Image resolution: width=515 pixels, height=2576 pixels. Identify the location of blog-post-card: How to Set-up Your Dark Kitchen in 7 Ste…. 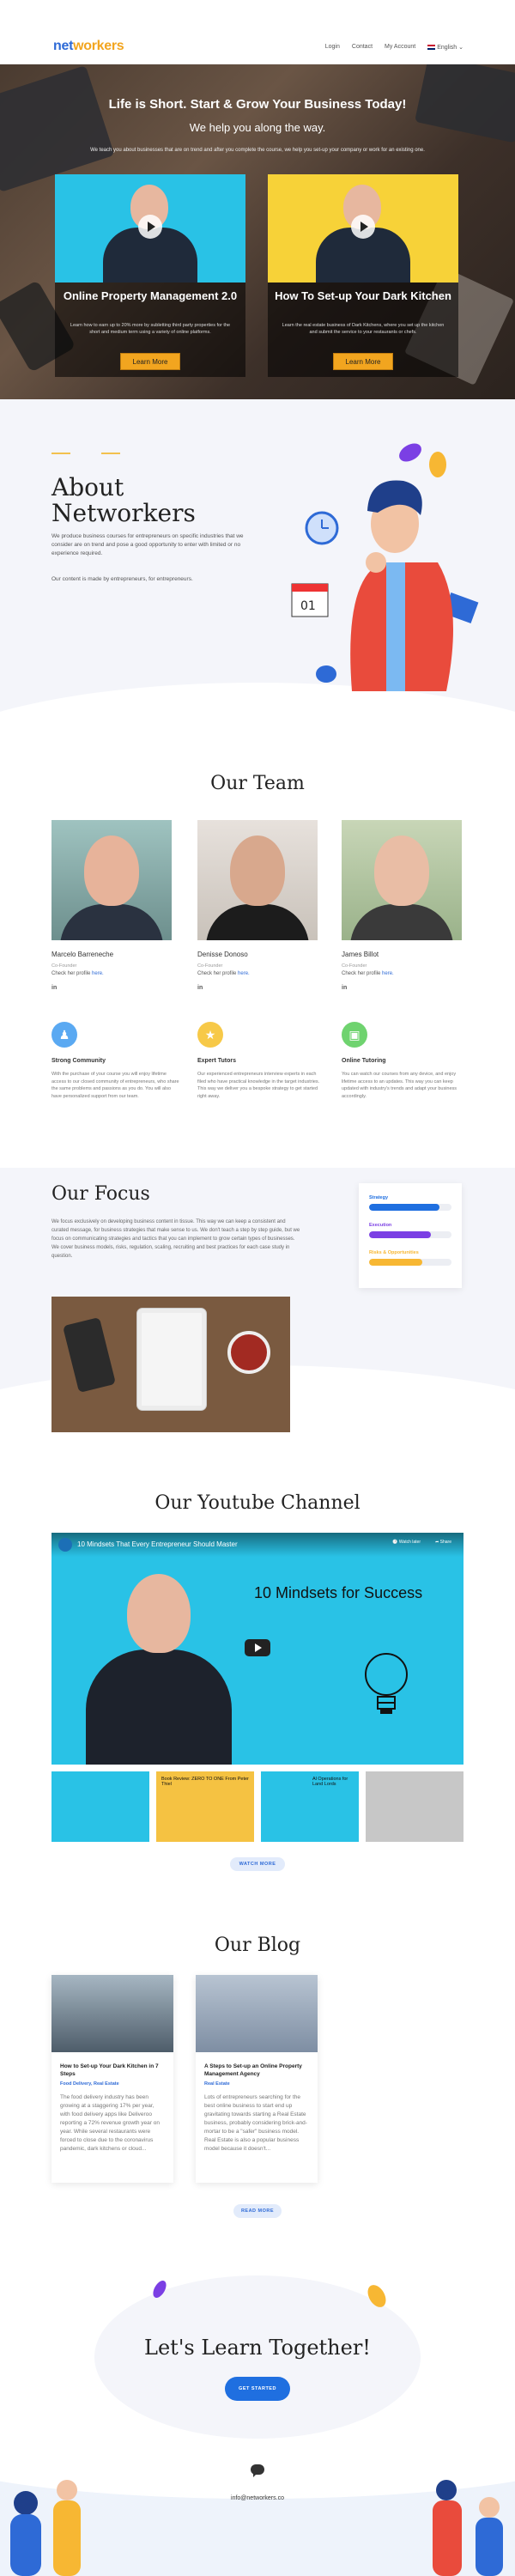
(112, 2079).